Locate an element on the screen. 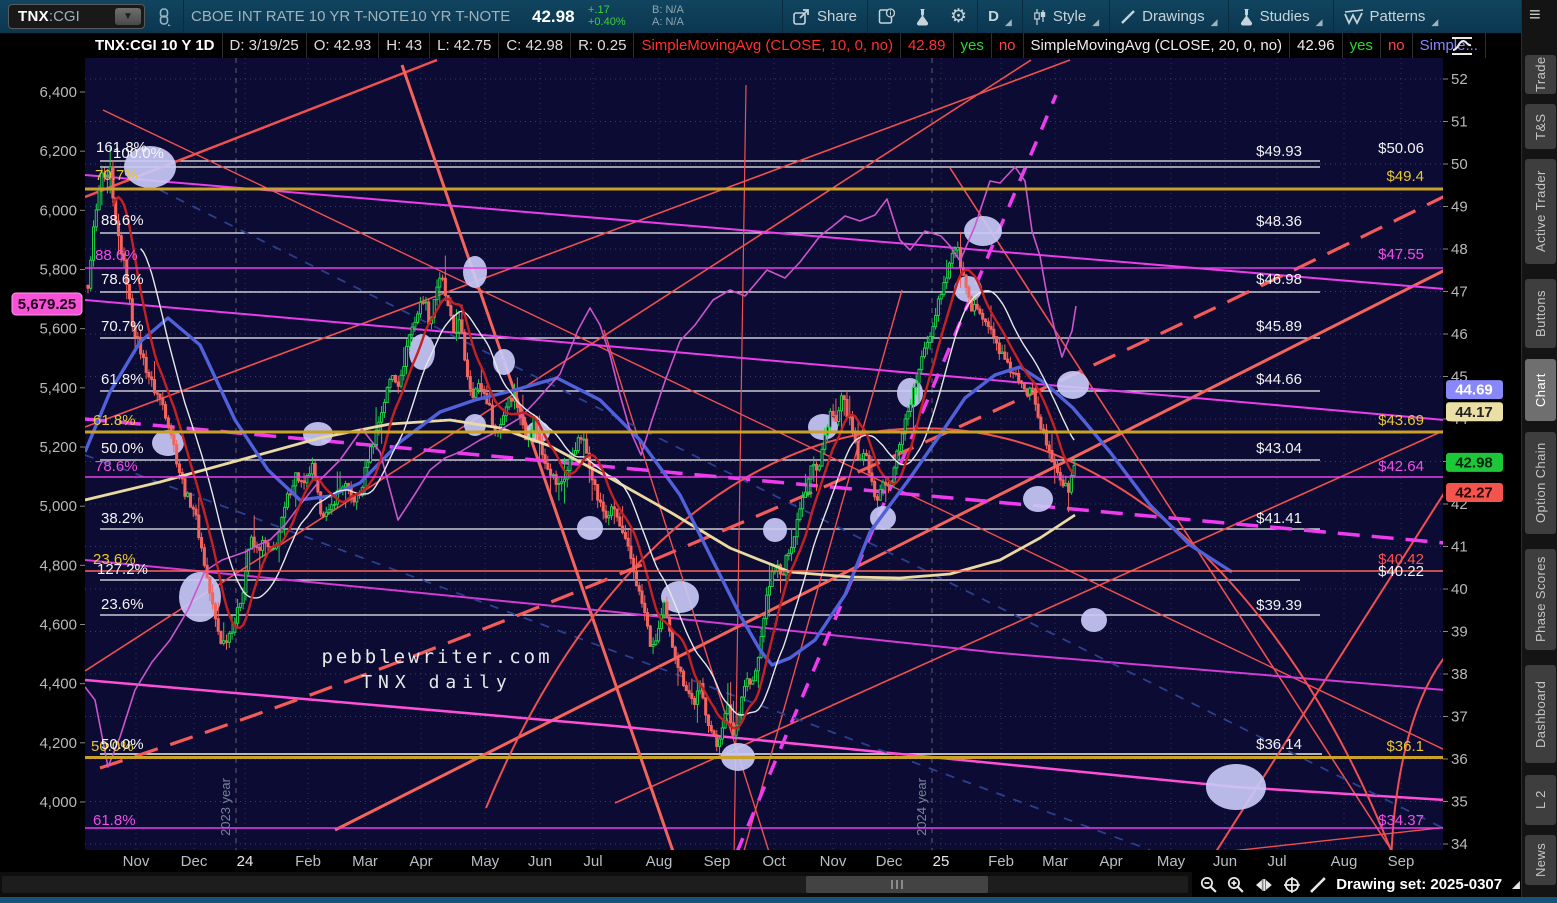  sidebar-tab-active-trader: Active Trader is located at coordinates (1540, 211).